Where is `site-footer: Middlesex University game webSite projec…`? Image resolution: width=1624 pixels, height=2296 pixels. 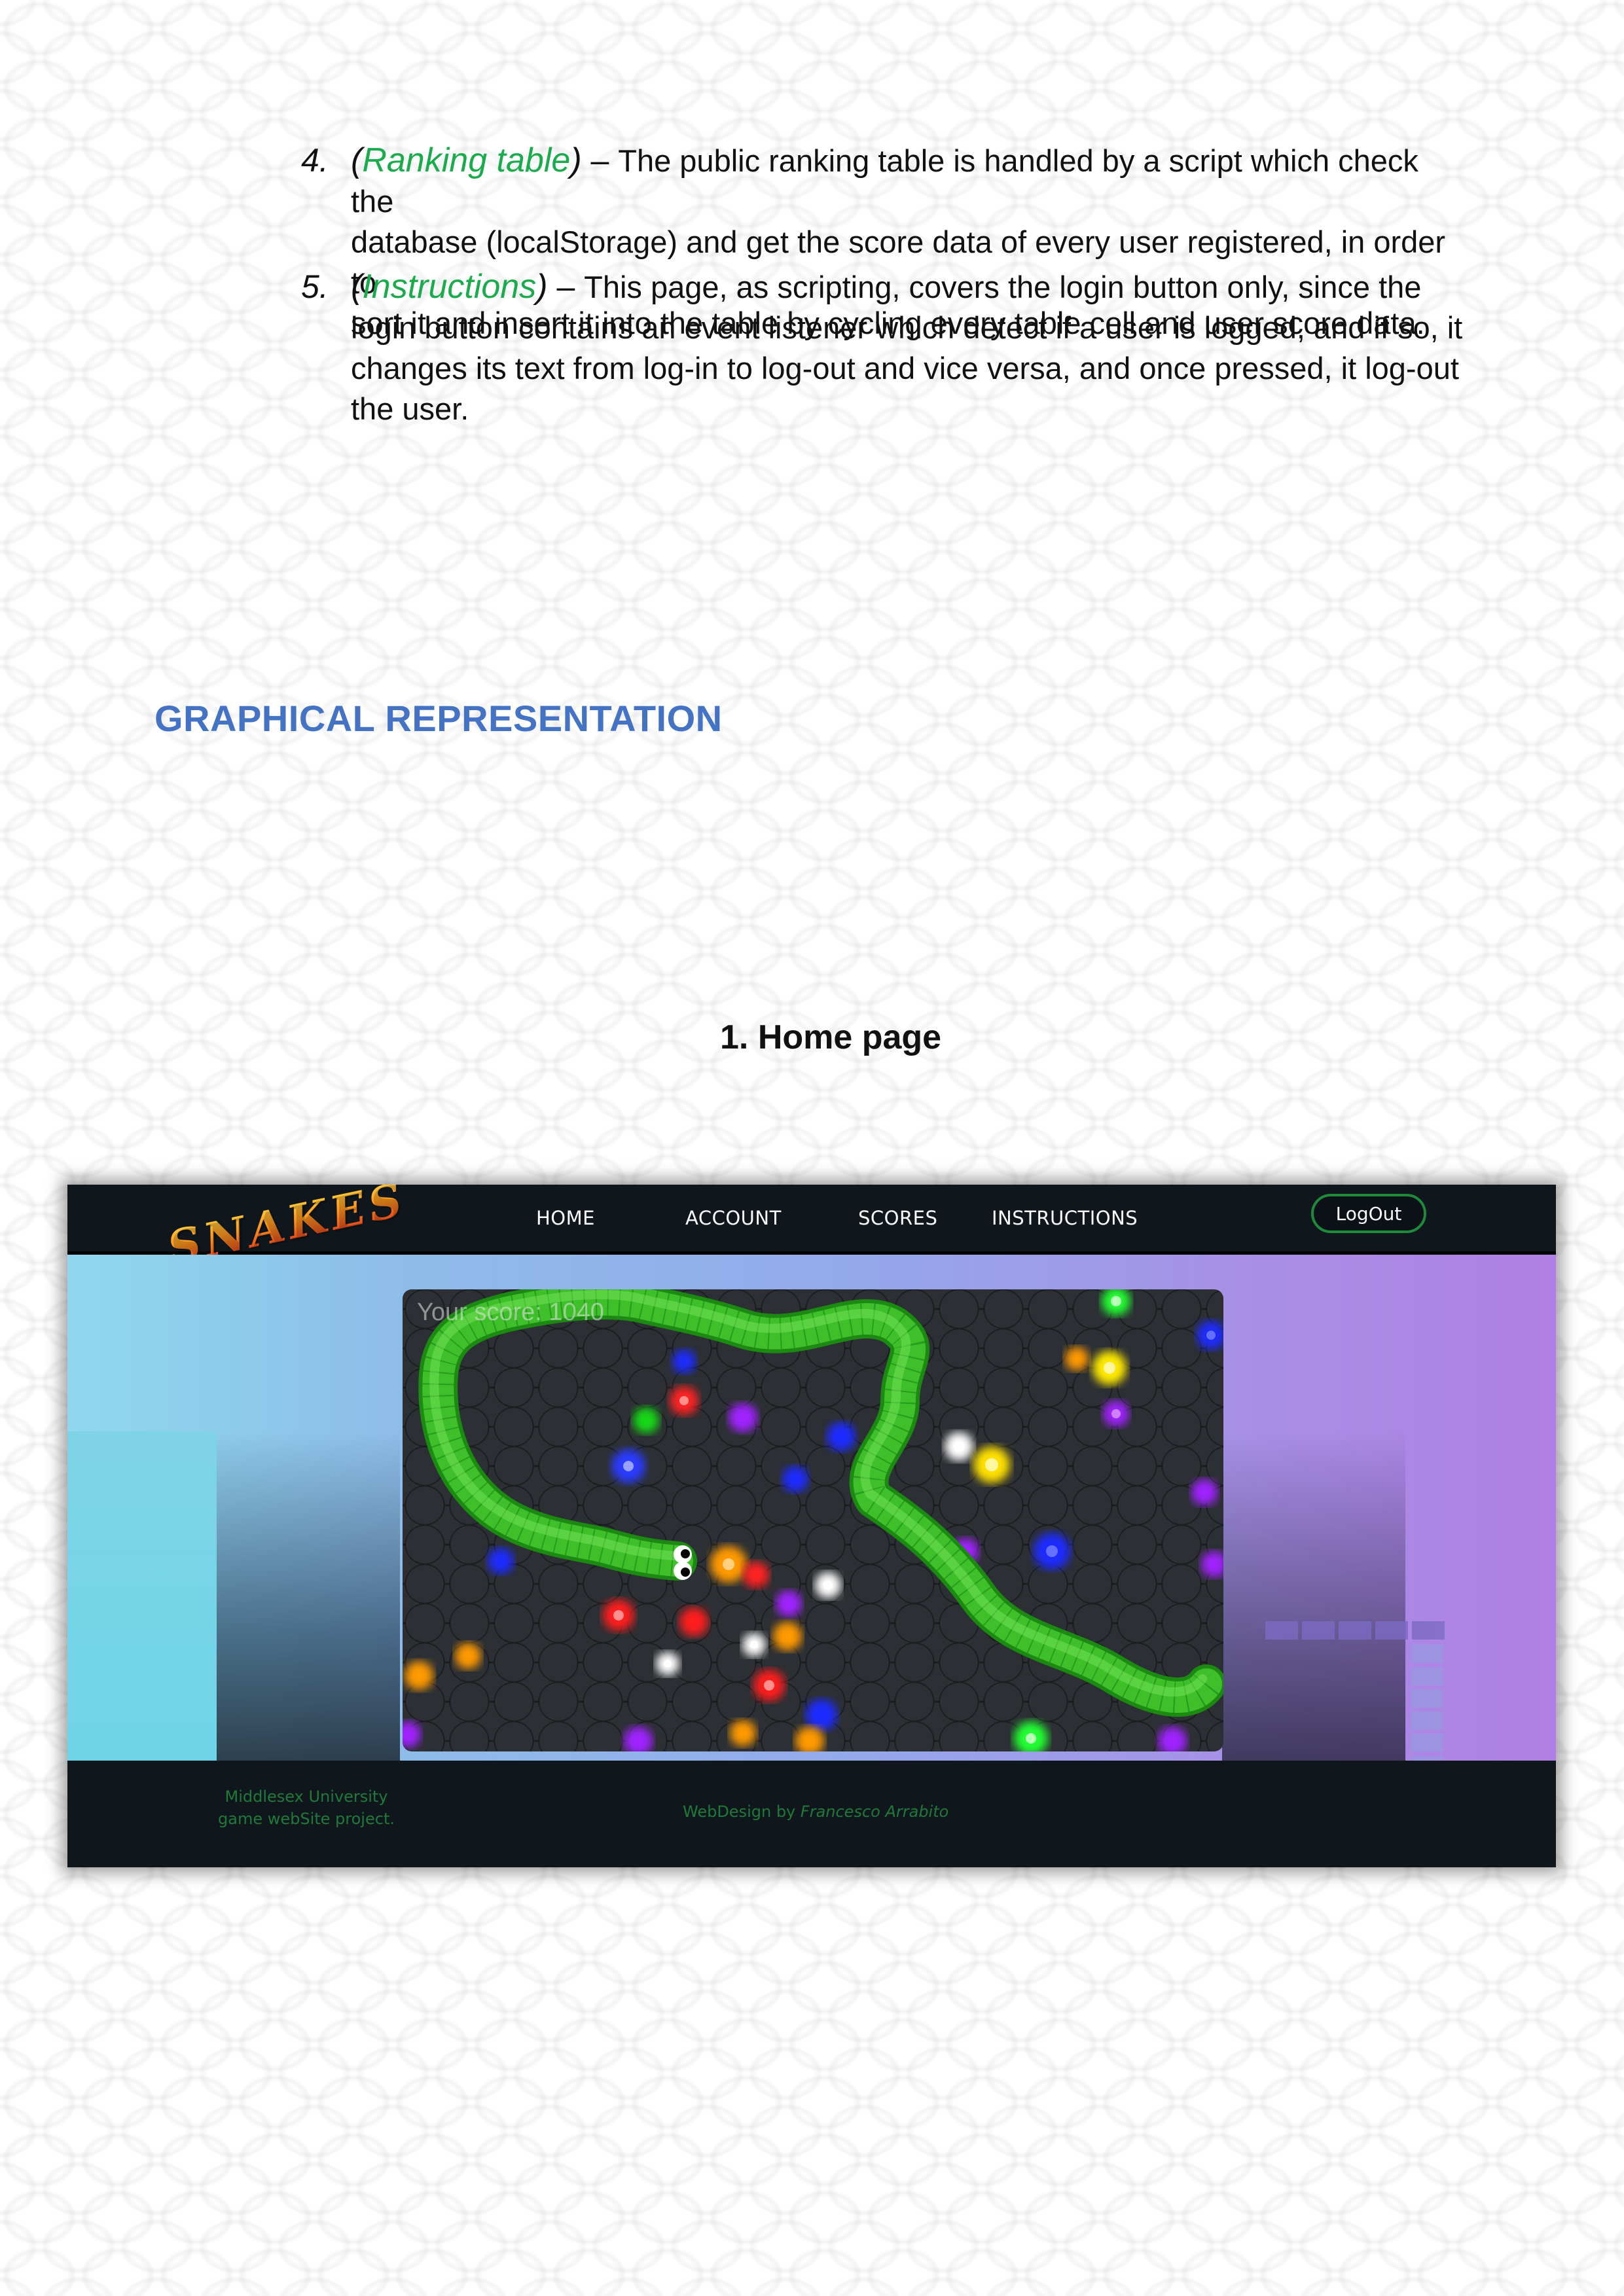 site-footer: Middlesex University game webSite projec… is located at coordinates (811, 1814).